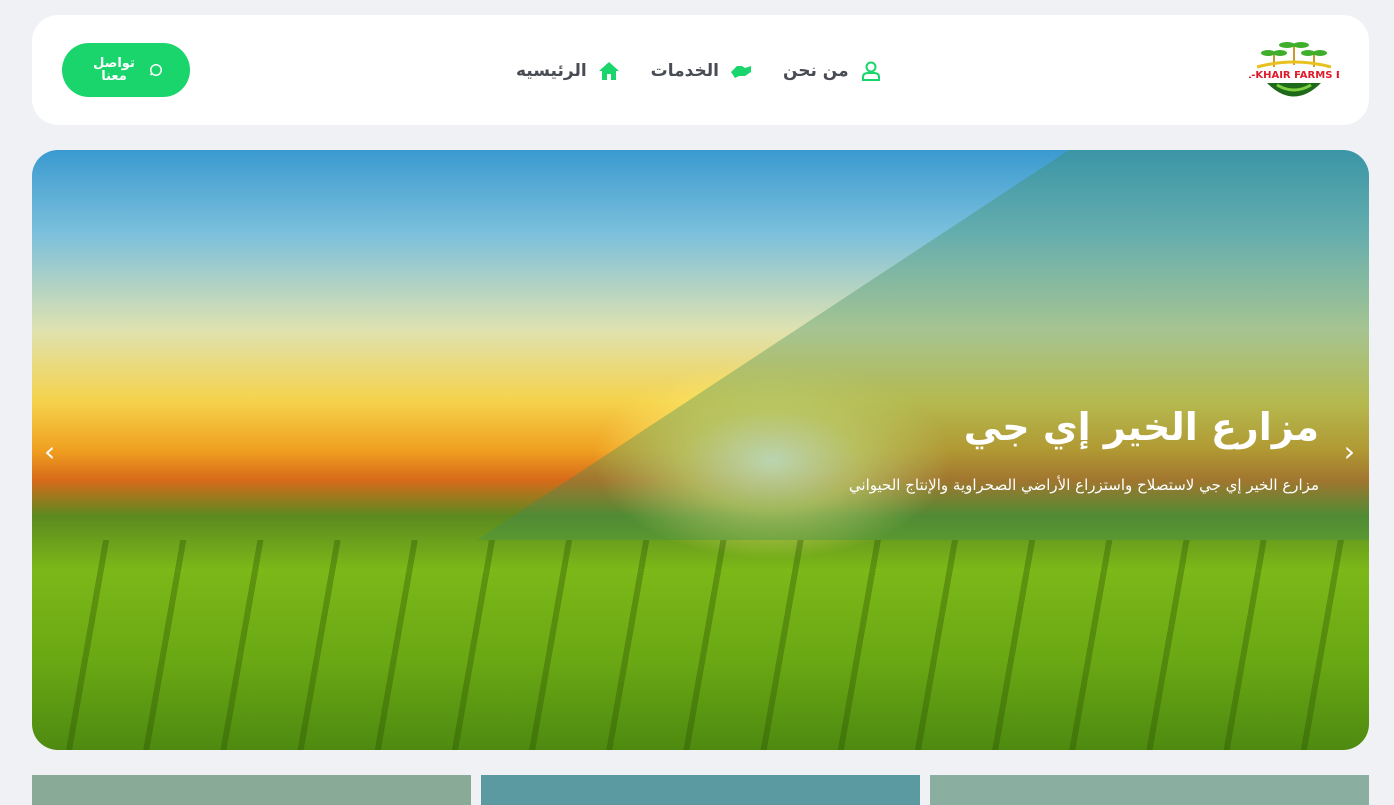 The height and width of the screenshot is (805, 1394). What do you see at coordinates (608, 71) in the screenshot?
I see `home-icon` at bounding box center [608, 71].